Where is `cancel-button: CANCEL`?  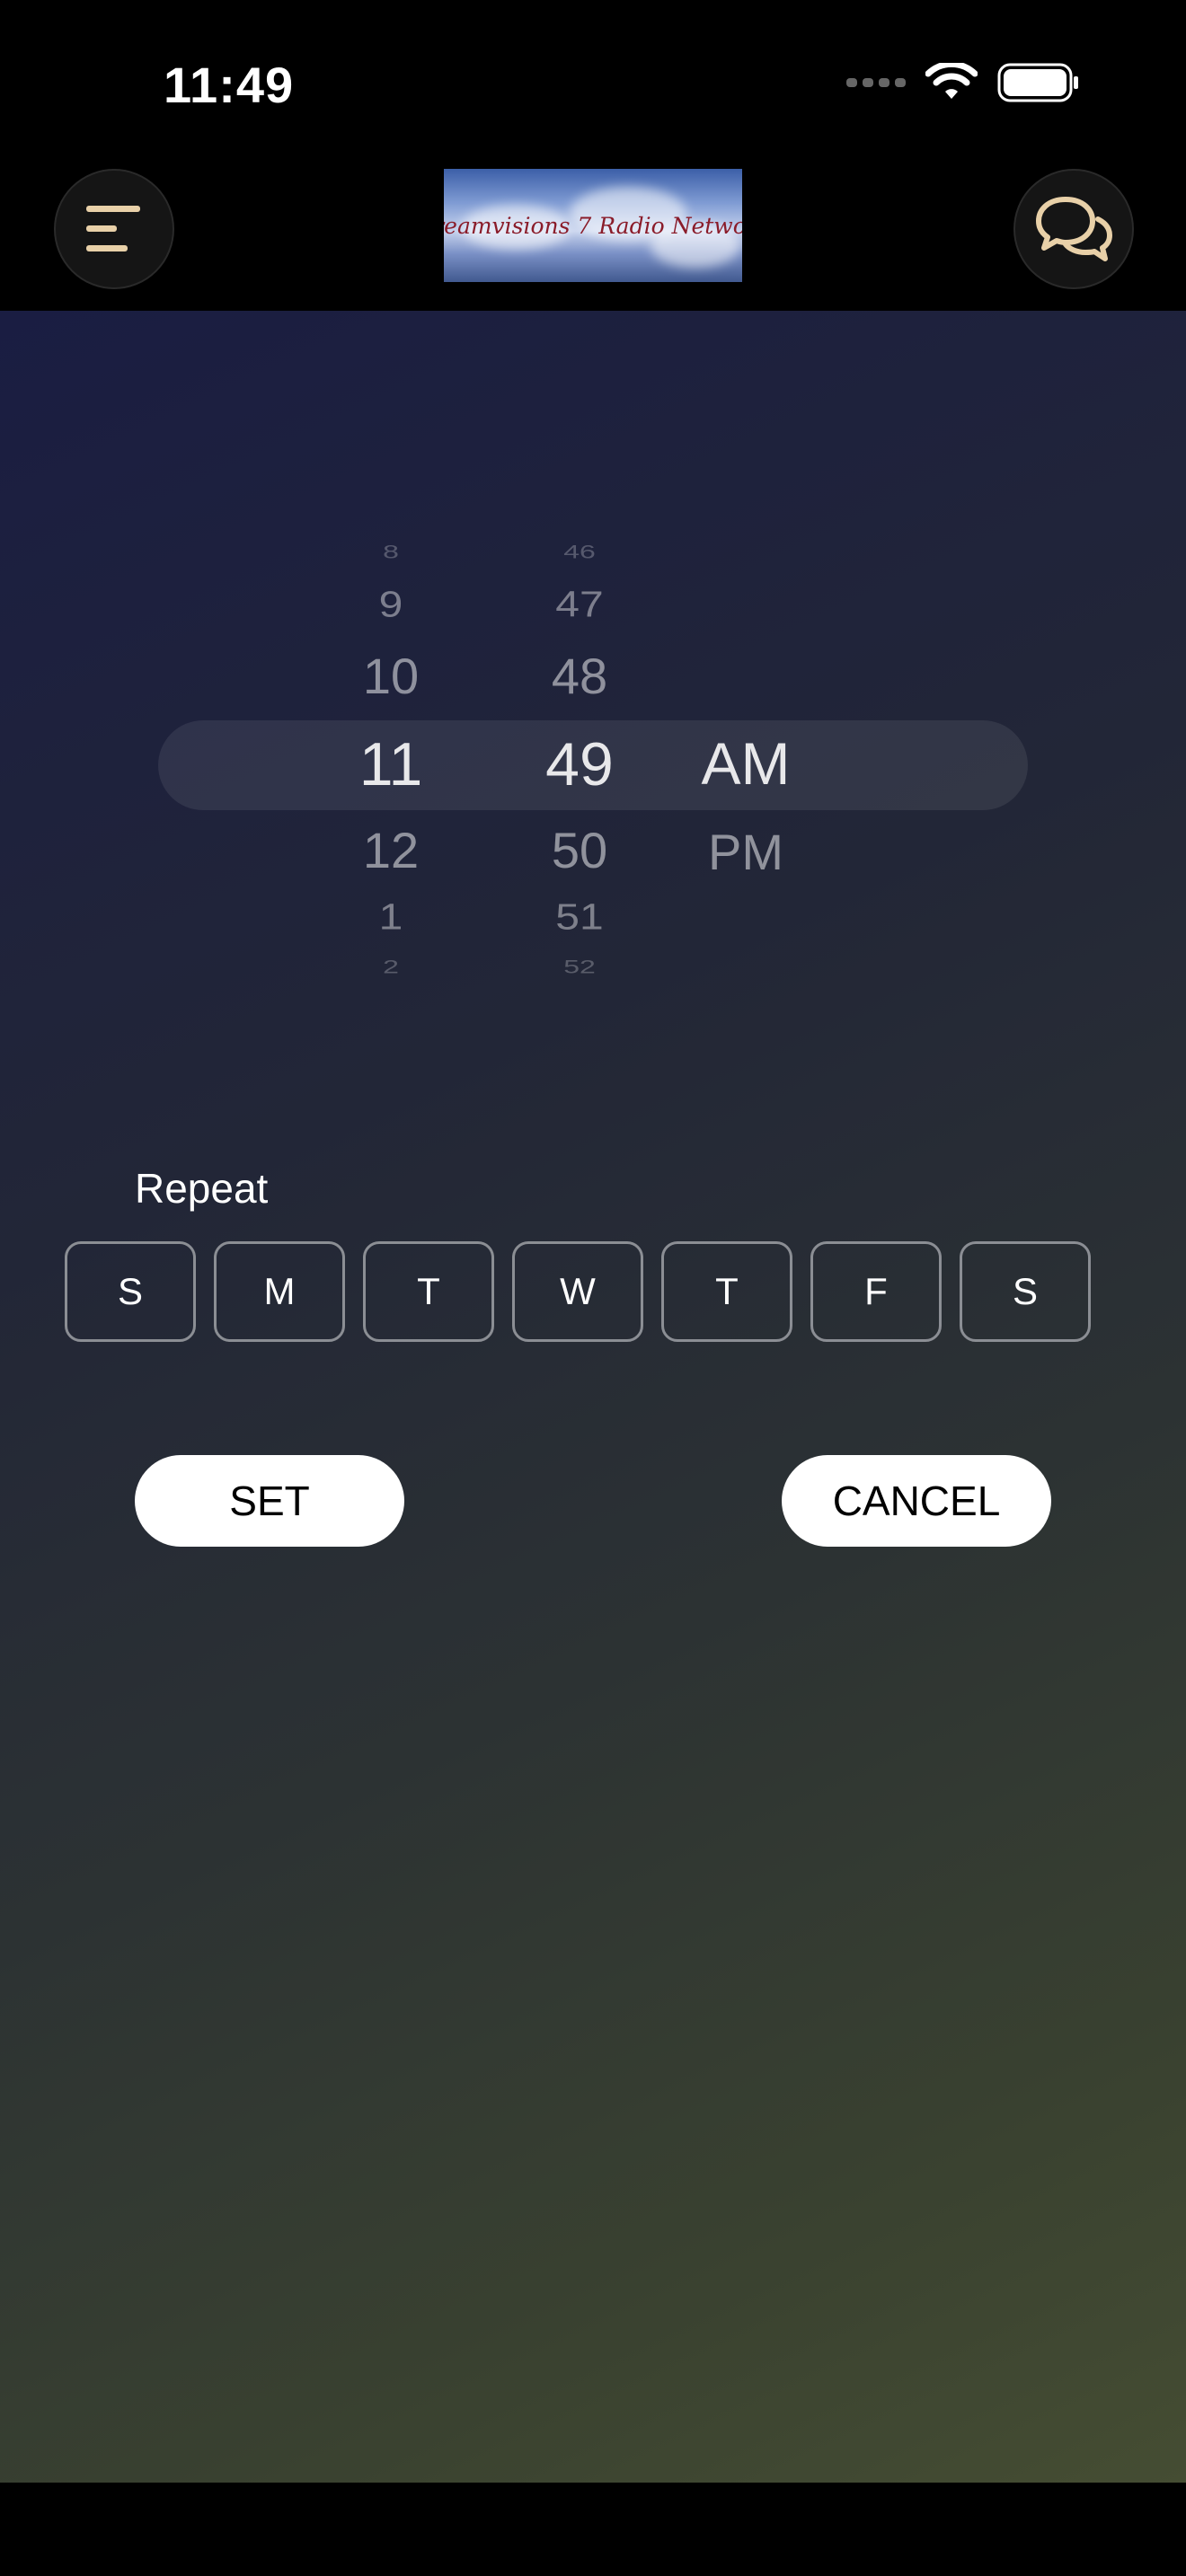
cancel-button: CANCEL is located at coordinates (916, 1501).